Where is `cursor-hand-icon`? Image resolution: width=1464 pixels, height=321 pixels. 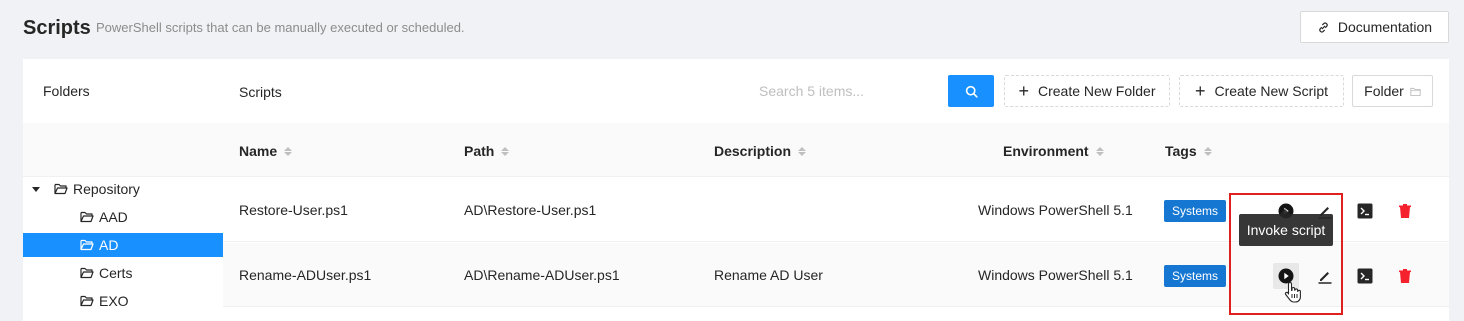 cursor-hand-icon is located at coordinates (1292, 292).